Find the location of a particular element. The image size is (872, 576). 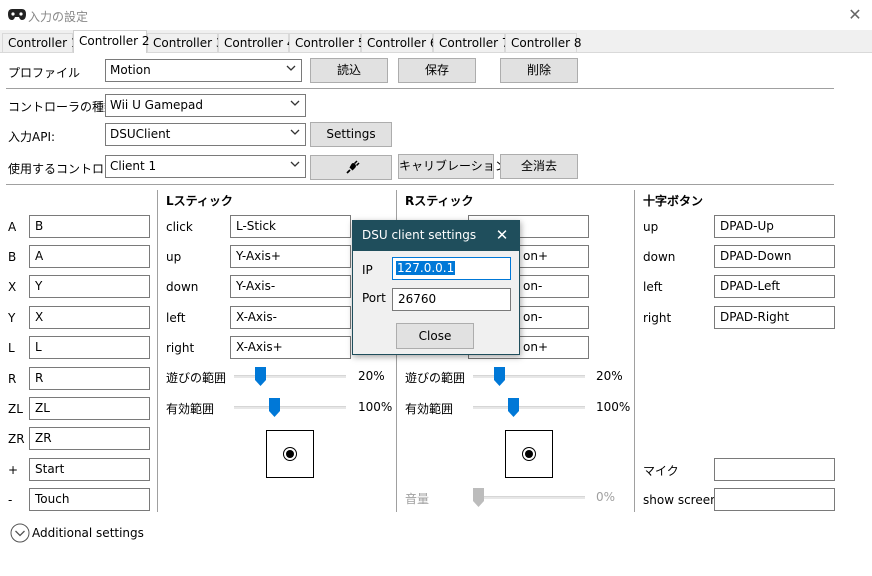

button-key-label: - is located at coordinates (10, 500).